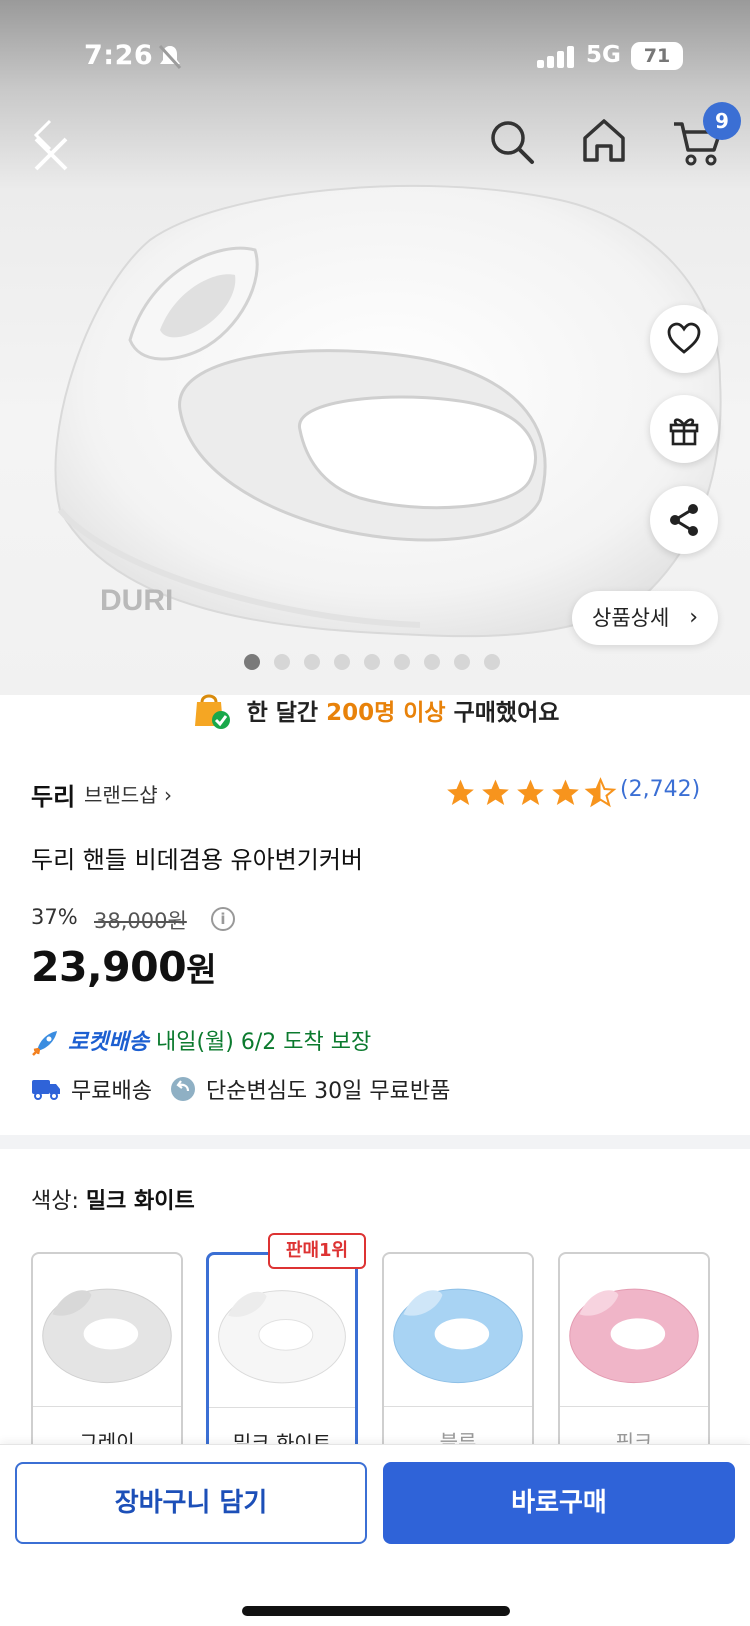 The width and height of the screenshot is (750, 1626). I want to click on search-icon, so click(512, 142).